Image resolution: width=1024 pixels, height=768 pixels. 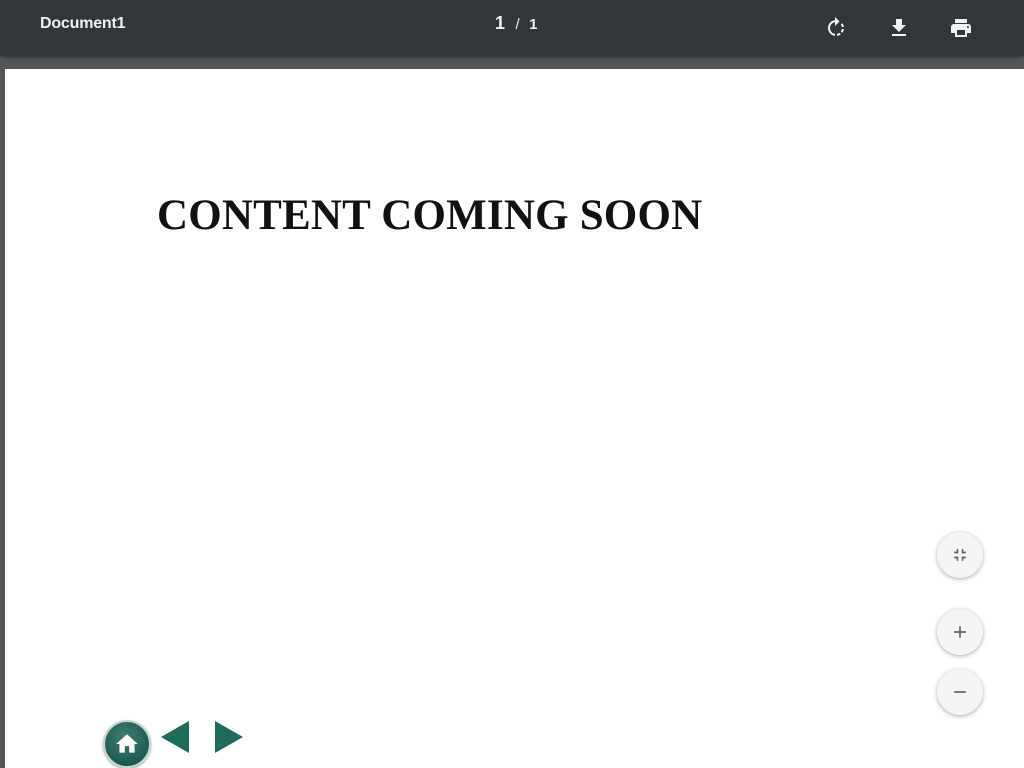 I want to click on previous-page-button, so click(x=175, y=737).